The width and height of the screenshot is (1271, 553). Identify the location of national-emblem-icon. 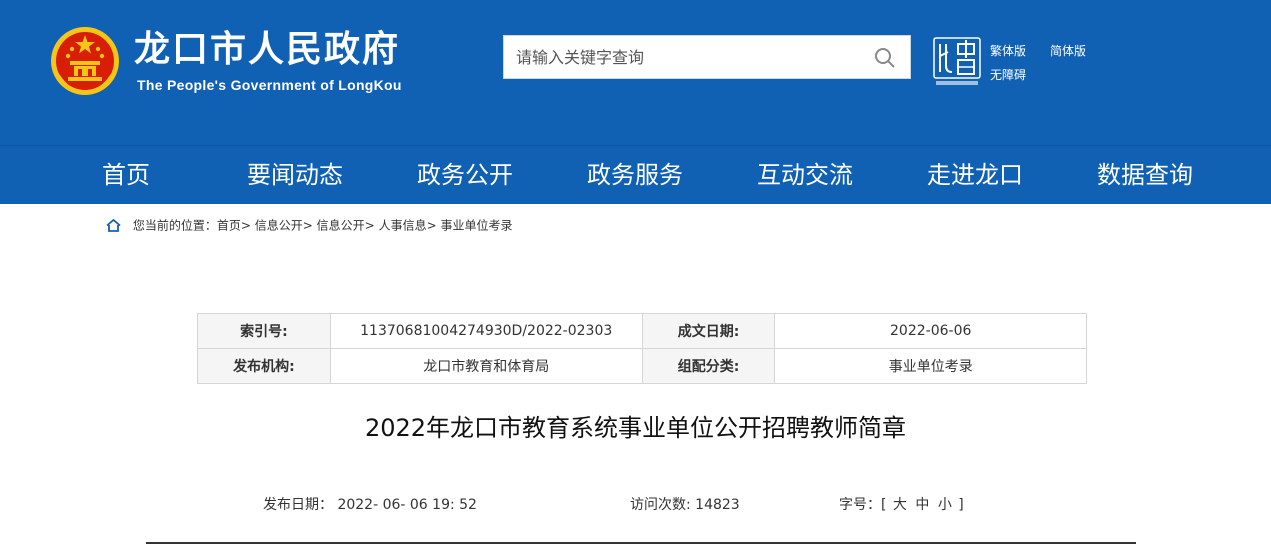
(85, 61).